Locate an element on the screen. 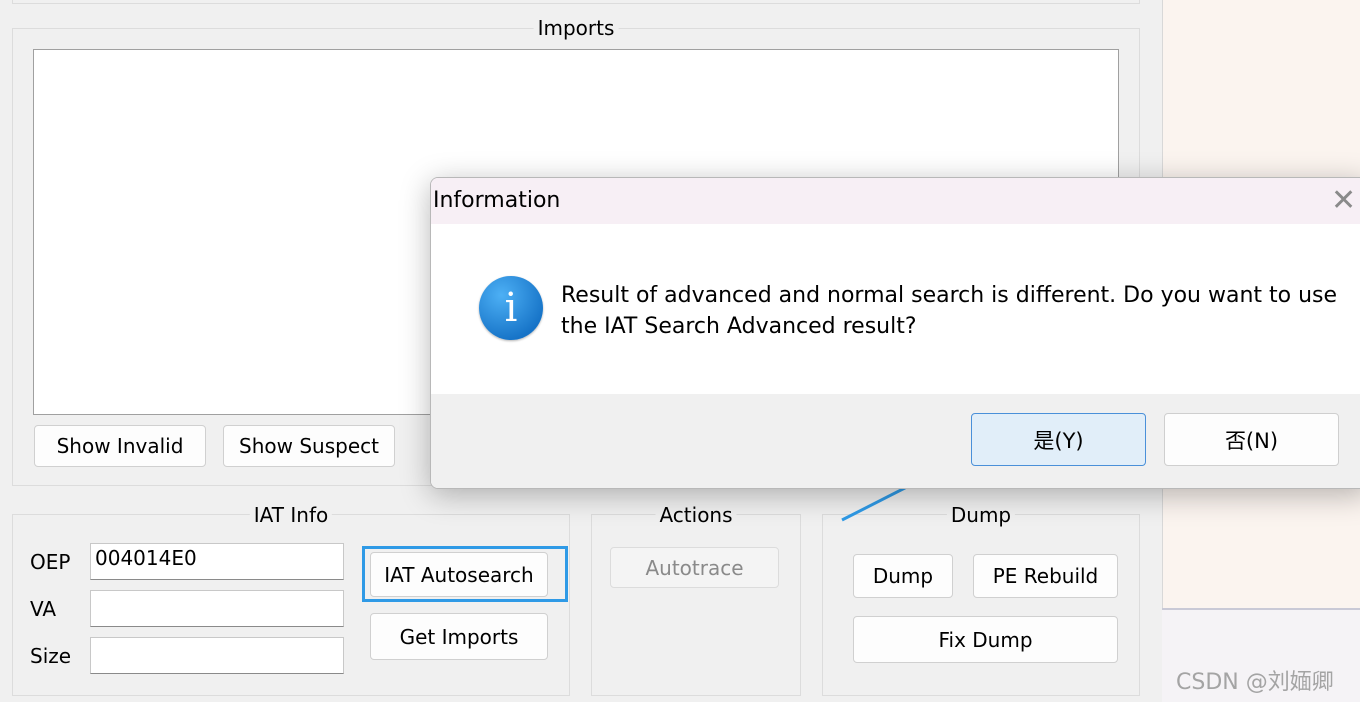  watermark: CSDN @刘媔卿 is located at coordinates (1255, 682).